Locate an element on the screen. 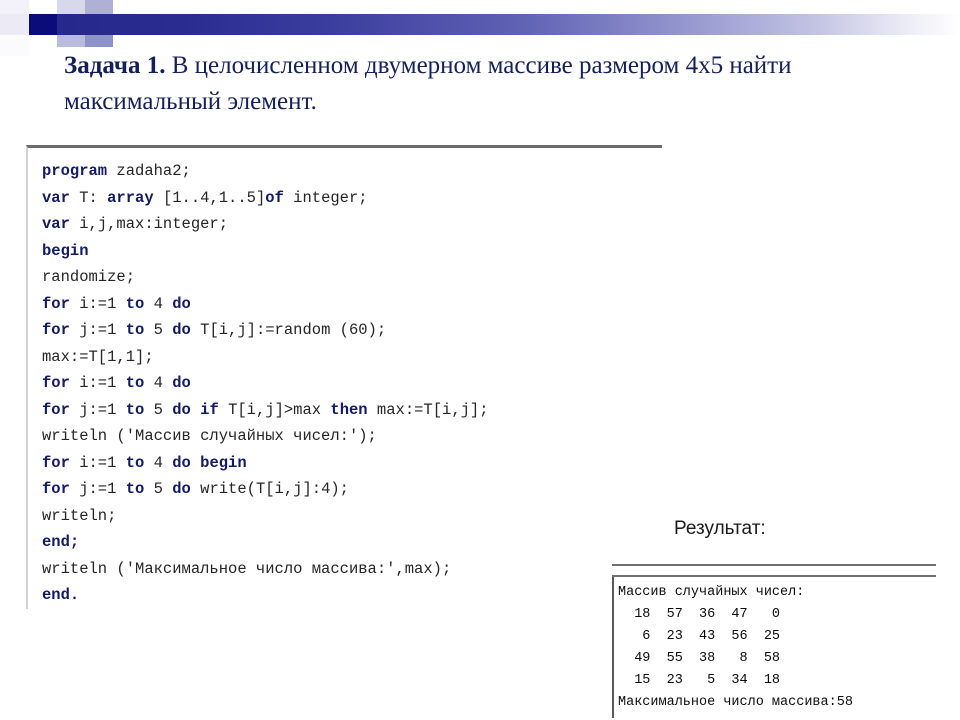  code-text: writeln; is located at coordinates (79, 515).